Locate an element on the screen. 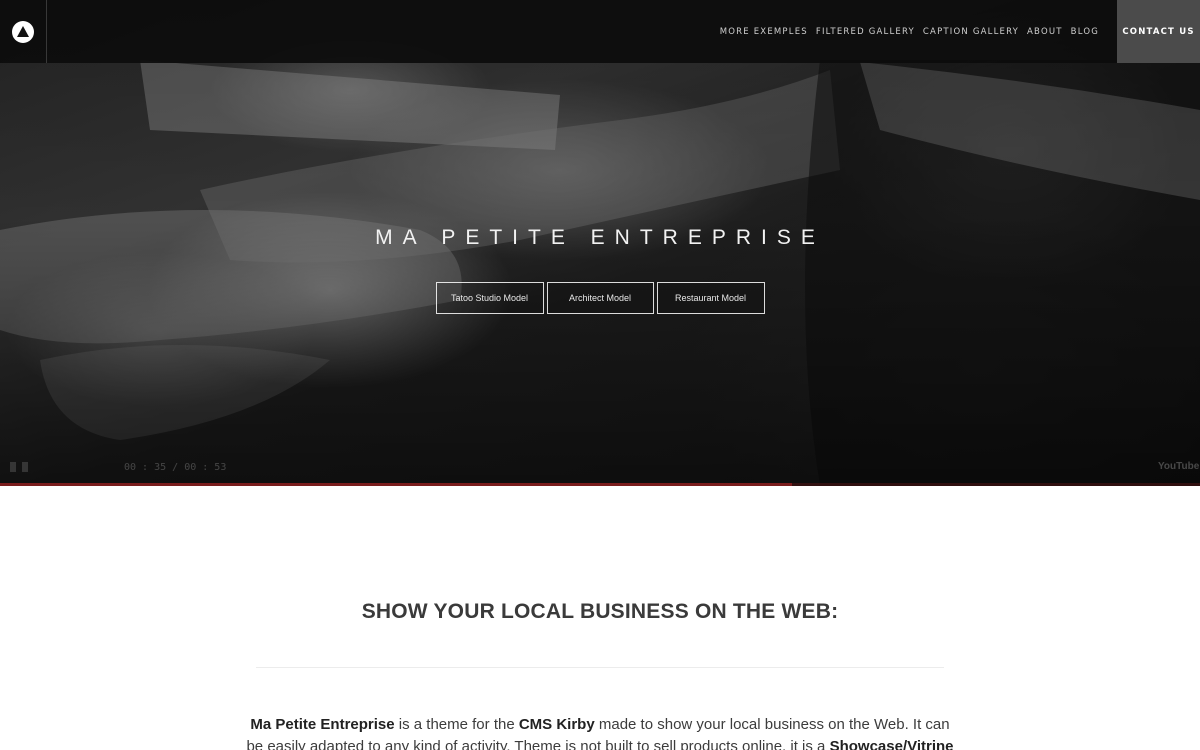 Image resolution: width=1200 pixels, height=750 pixels. triangle-logo-icon is located at coordinates (23, 31).